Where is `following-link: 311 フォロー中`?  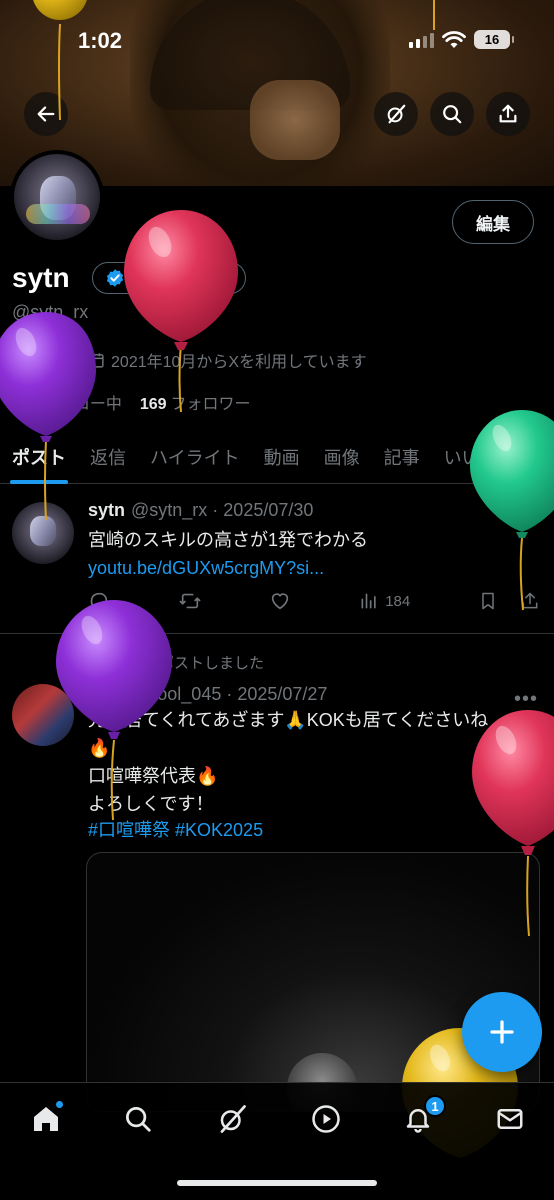
following-link: 311 フォロー中 is located at coordinates (67, 402).